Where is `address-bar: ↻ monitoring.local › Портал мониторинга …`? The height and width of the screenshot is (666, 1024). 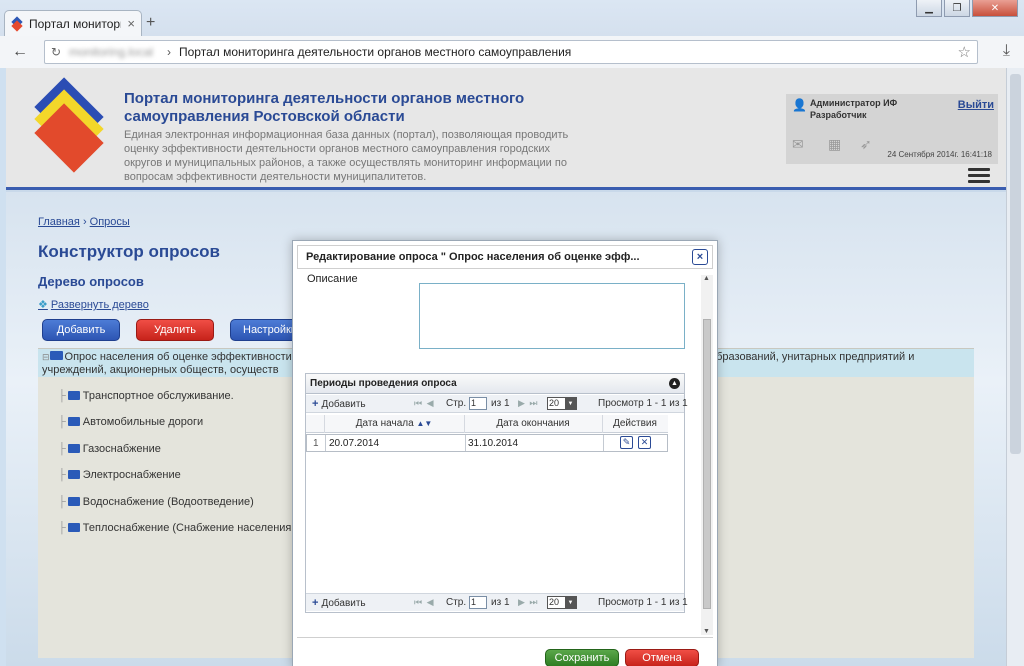 address-bar: ↻ monitoring.local › Портал мониторинга … is located at coordinates (511, 52).